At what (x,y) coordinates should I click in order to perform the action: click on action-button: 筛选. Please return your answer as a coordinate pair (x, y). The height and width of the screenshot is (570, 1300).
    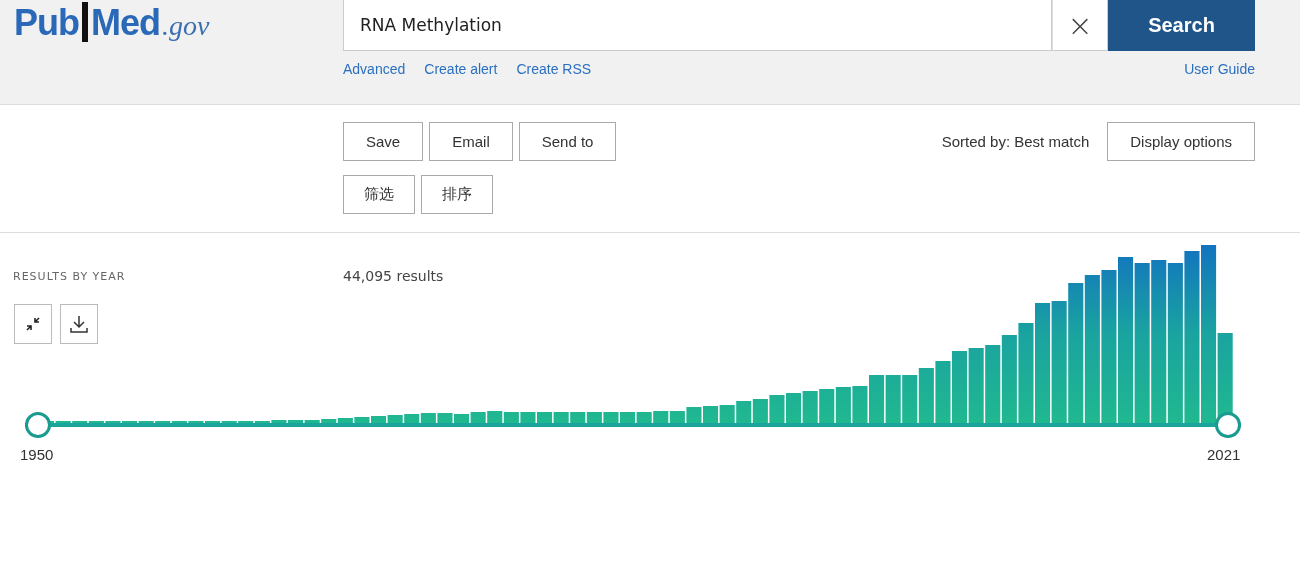
    Looking at the image, I should click on (379, 194).